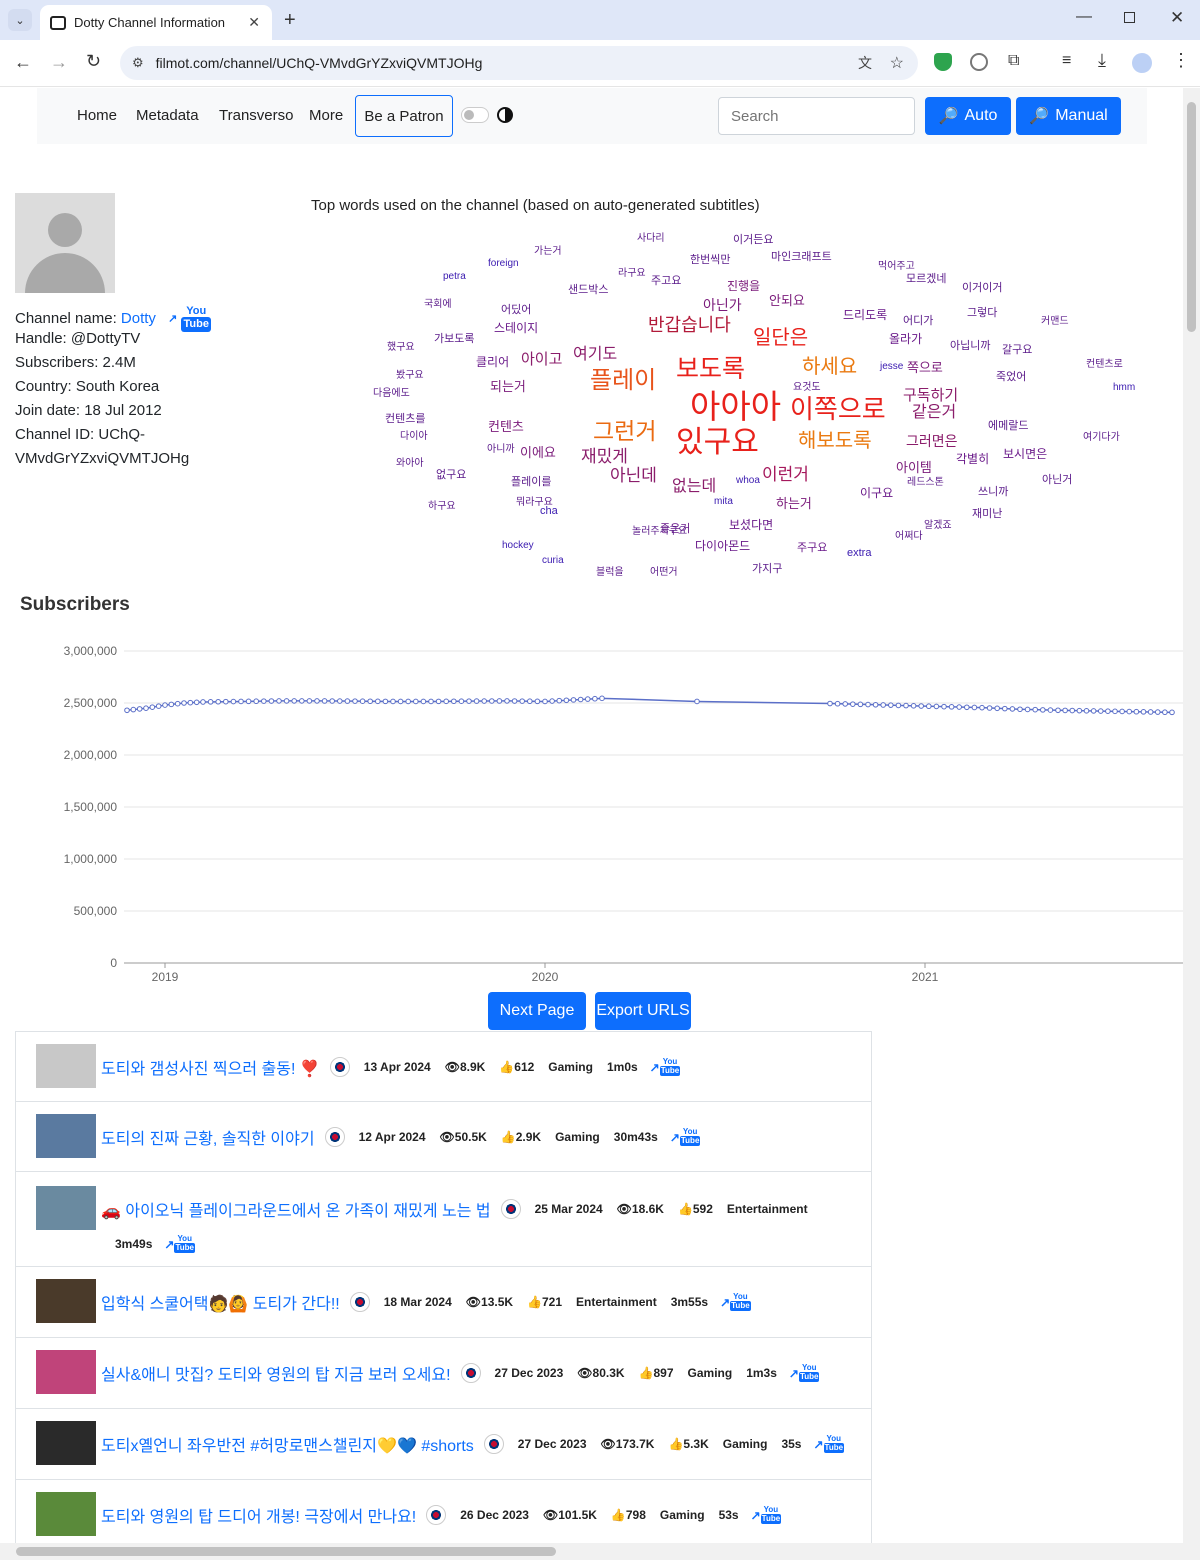  What do you see at coordinates (517, 1067) in the screenshot?
I see `video-likes: 👍612` at bounding box center [517, 1067].